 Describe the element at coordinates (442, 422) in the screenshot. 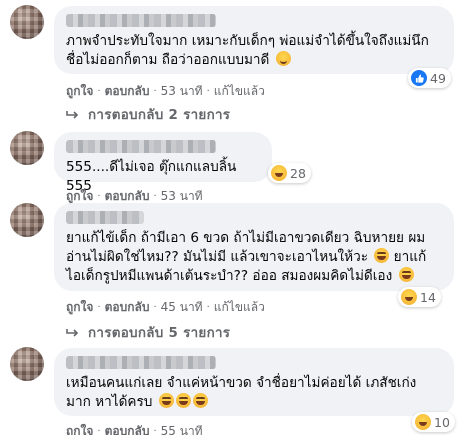

I see `reaction-count: 10` at that location.